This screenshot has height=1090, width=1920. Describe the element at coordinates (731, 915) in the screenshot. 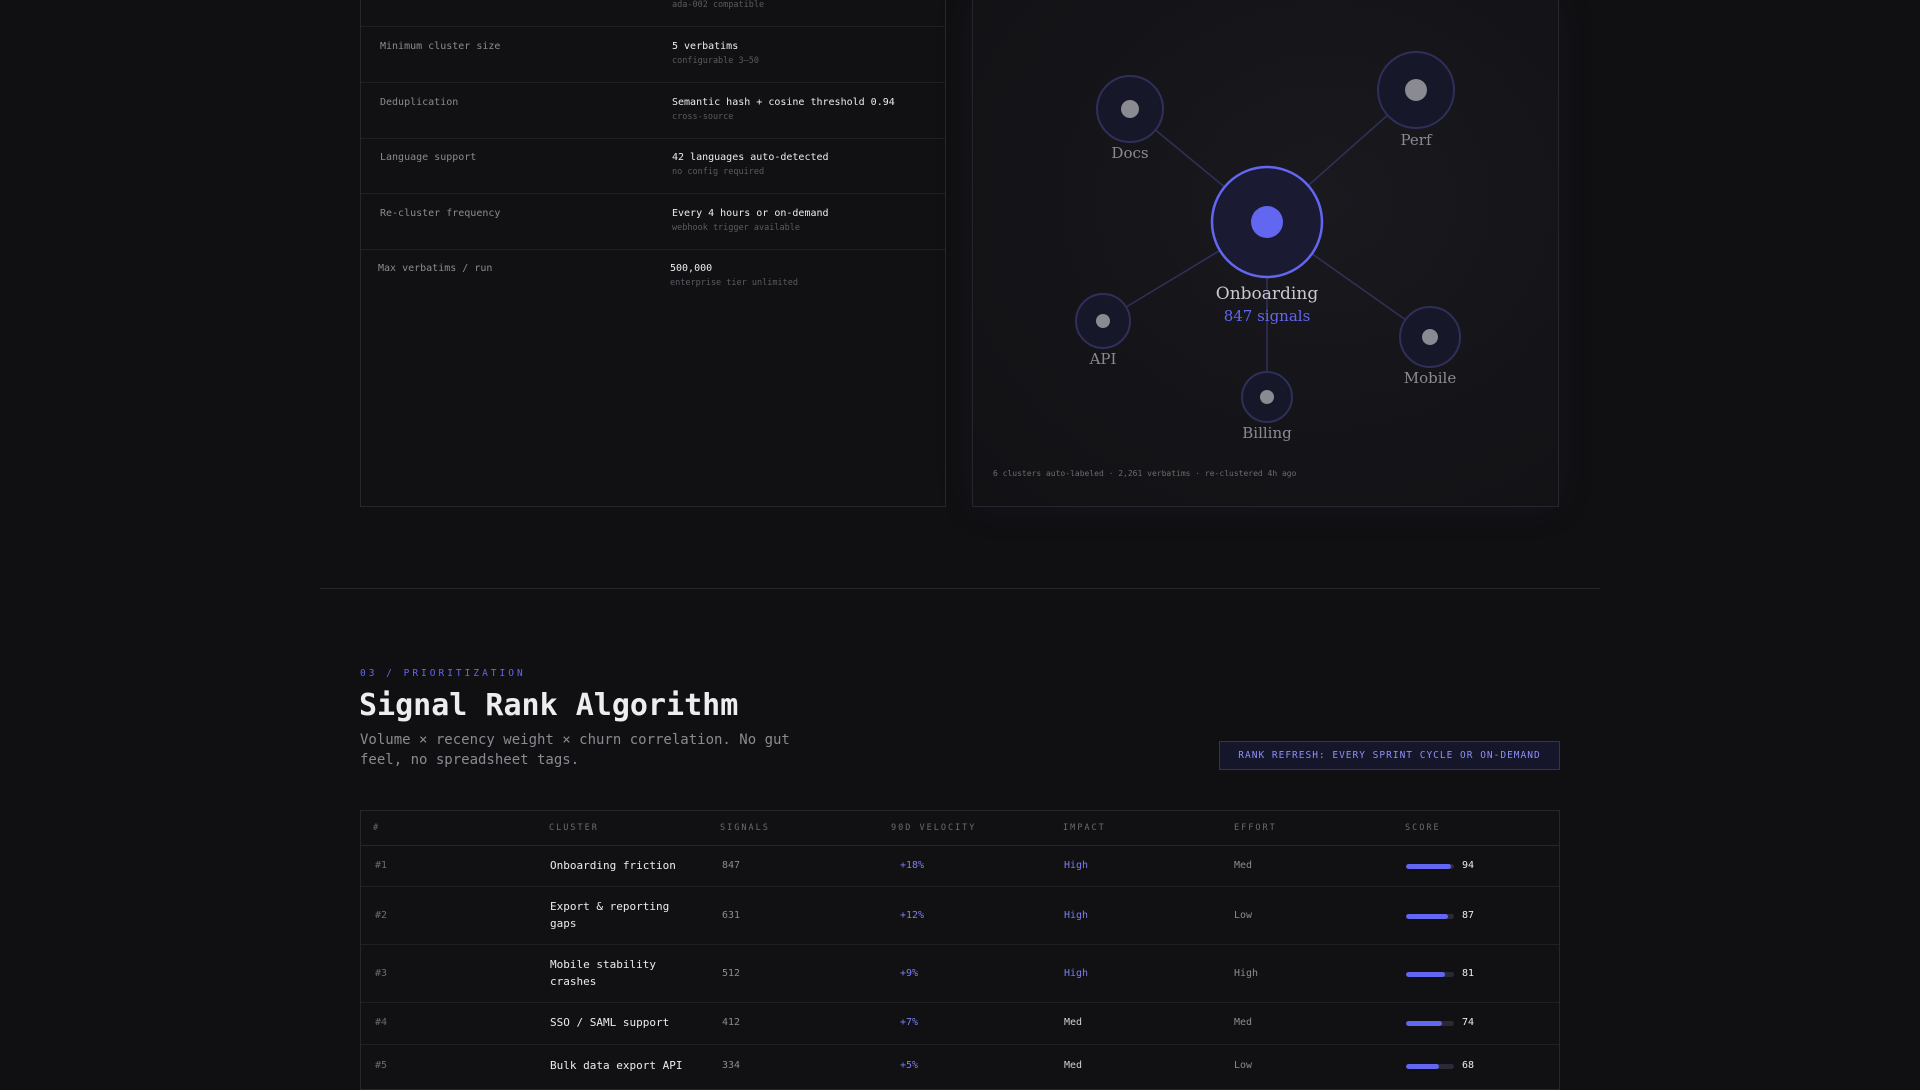

I see `signals-cell: 631` at that location.